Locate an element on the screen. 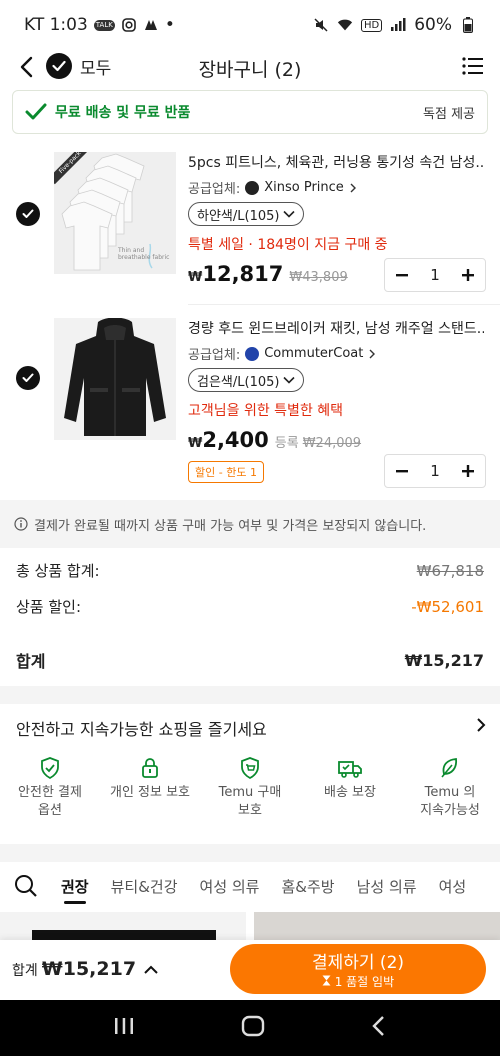  hourglass-icon is located at coordinates (326, 980).